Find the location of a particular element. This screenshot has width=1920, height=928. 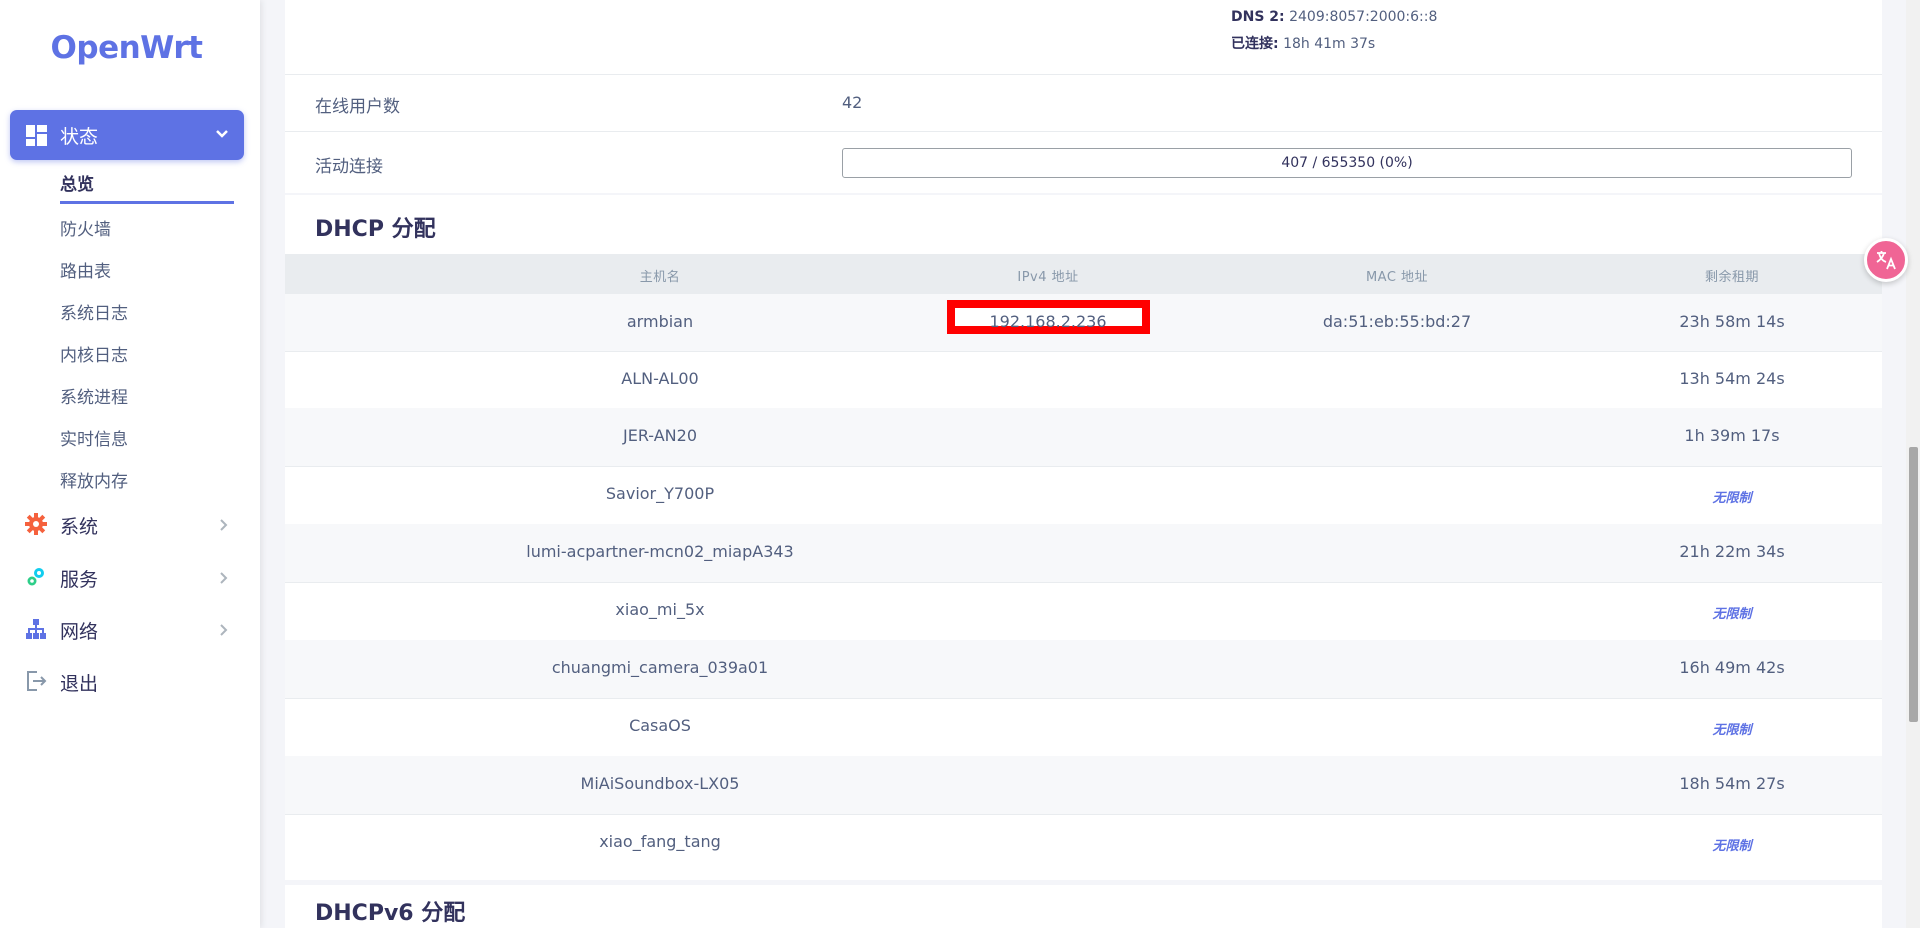

dns2-line: DNS 2: 2409:8057:2000:6::8 is located at coordinates (1334, 17).